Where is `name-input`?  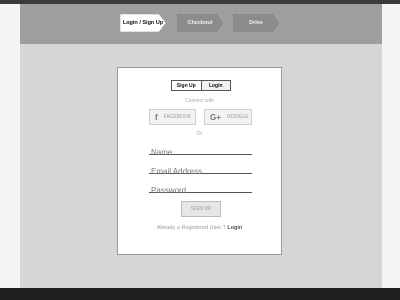 name-input is located at coordinates (200, 152).